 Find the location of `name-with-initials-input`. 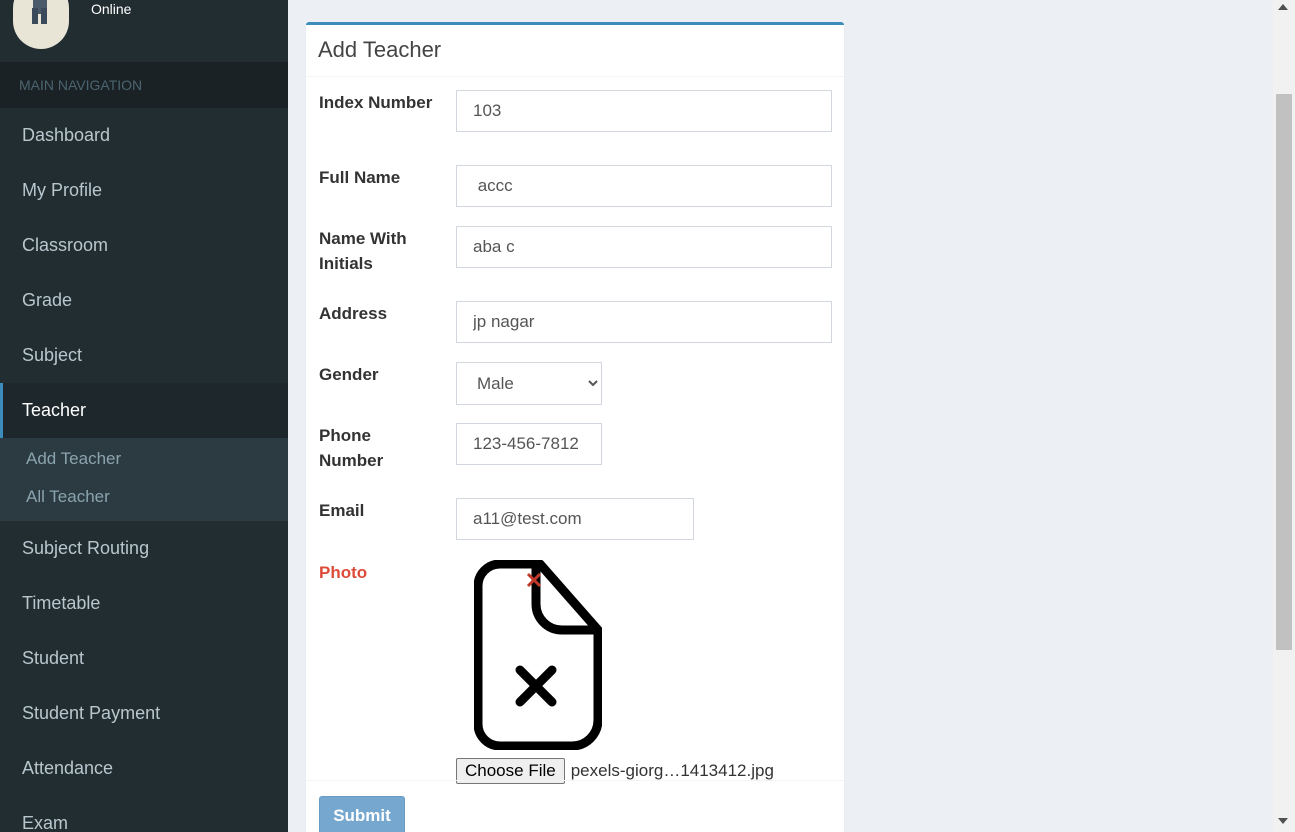

name-with-initials-input is located at coordinates (644, 247).